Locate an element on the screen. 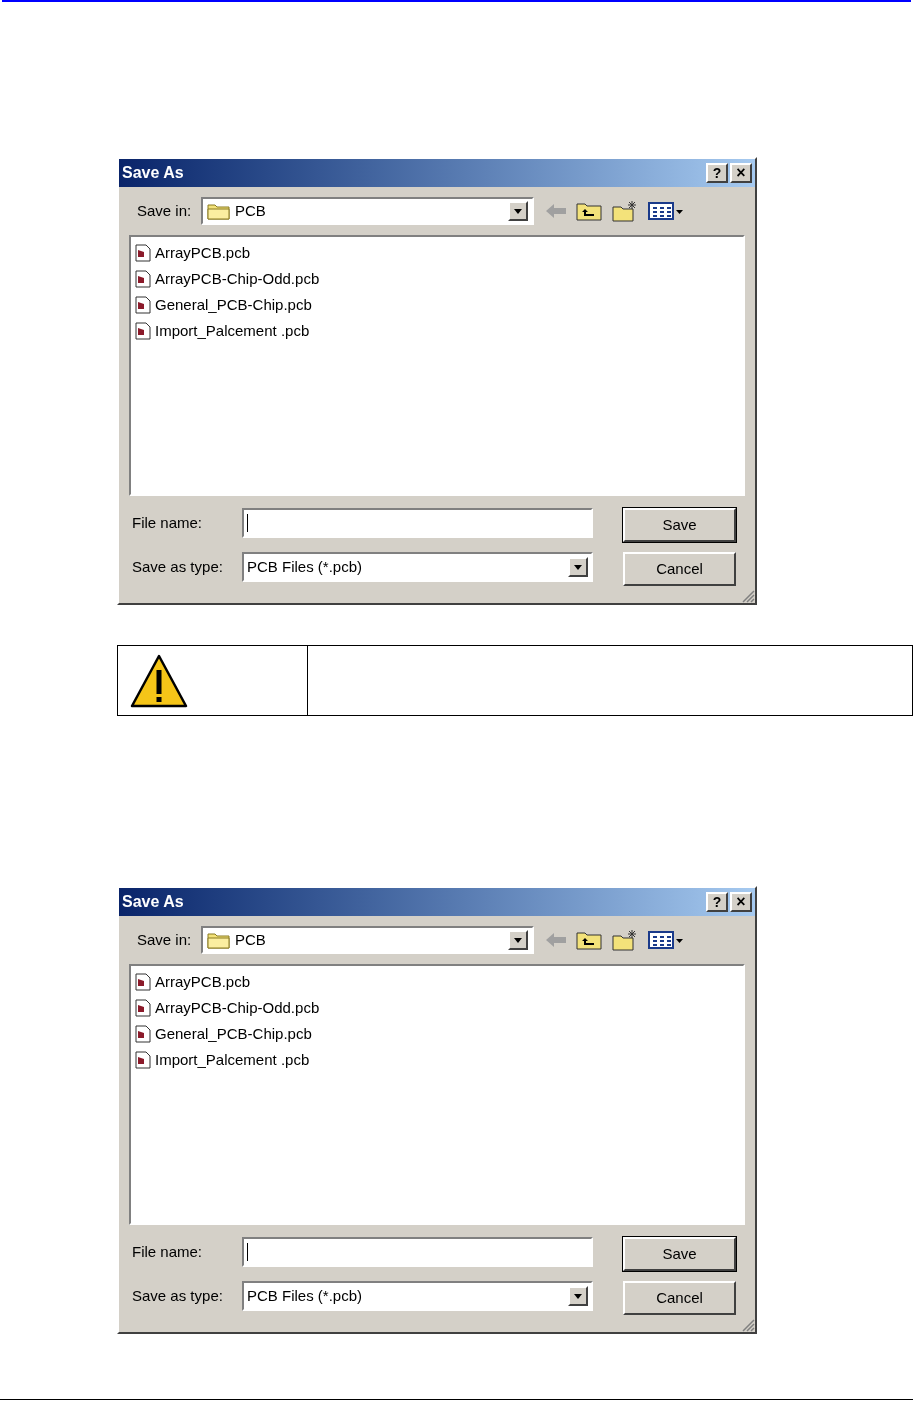 The width and height of the screenshot is (913, 1402). warning-icon is located at coordinates (159, 680).